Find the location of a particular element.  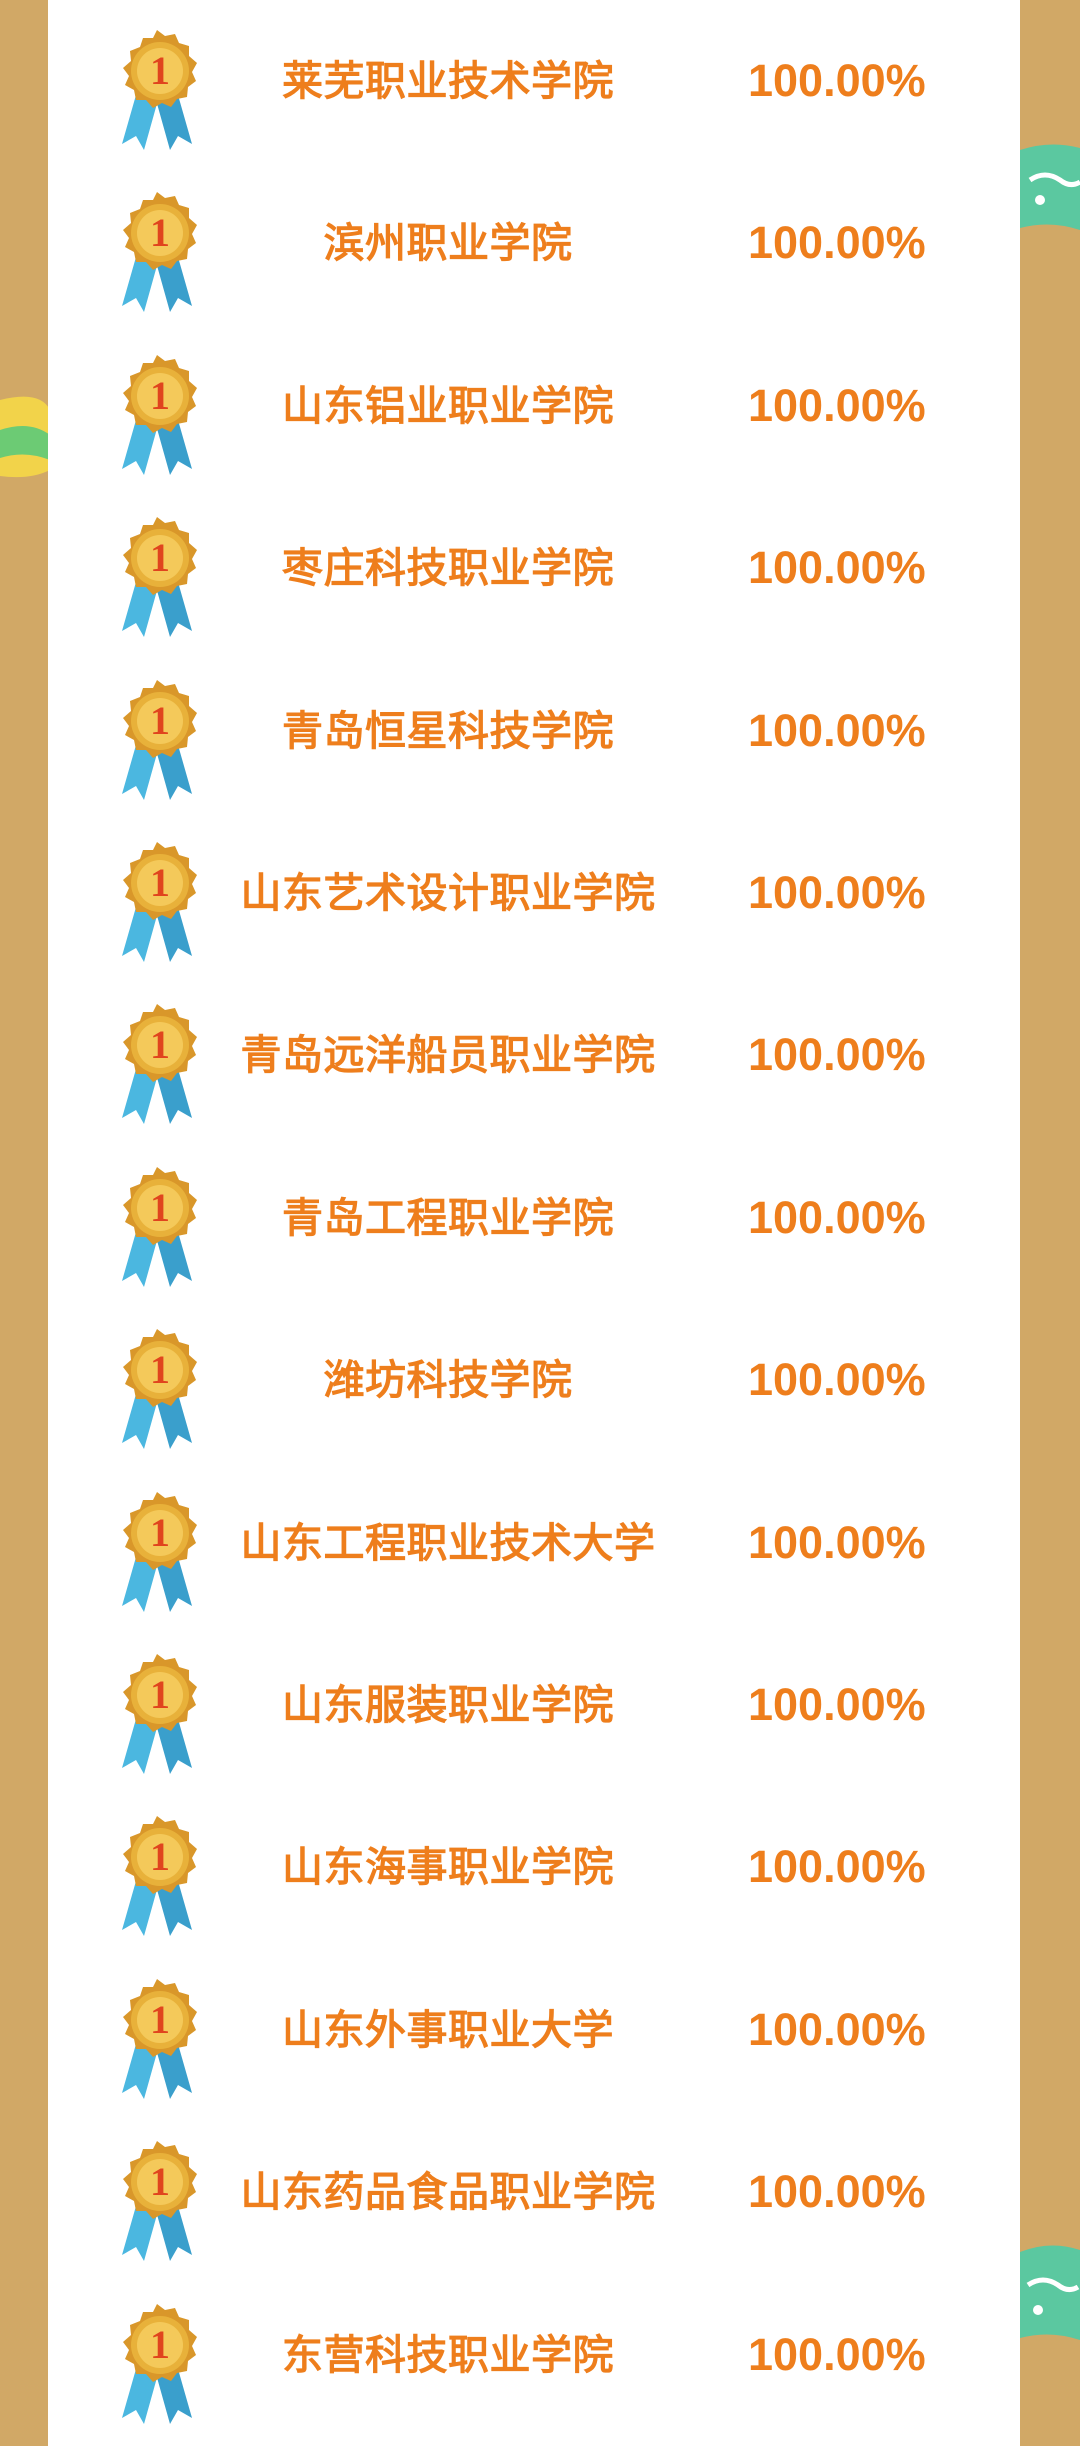

school-name: 山东服装职业学院 is located at coordinates (448, 1705).